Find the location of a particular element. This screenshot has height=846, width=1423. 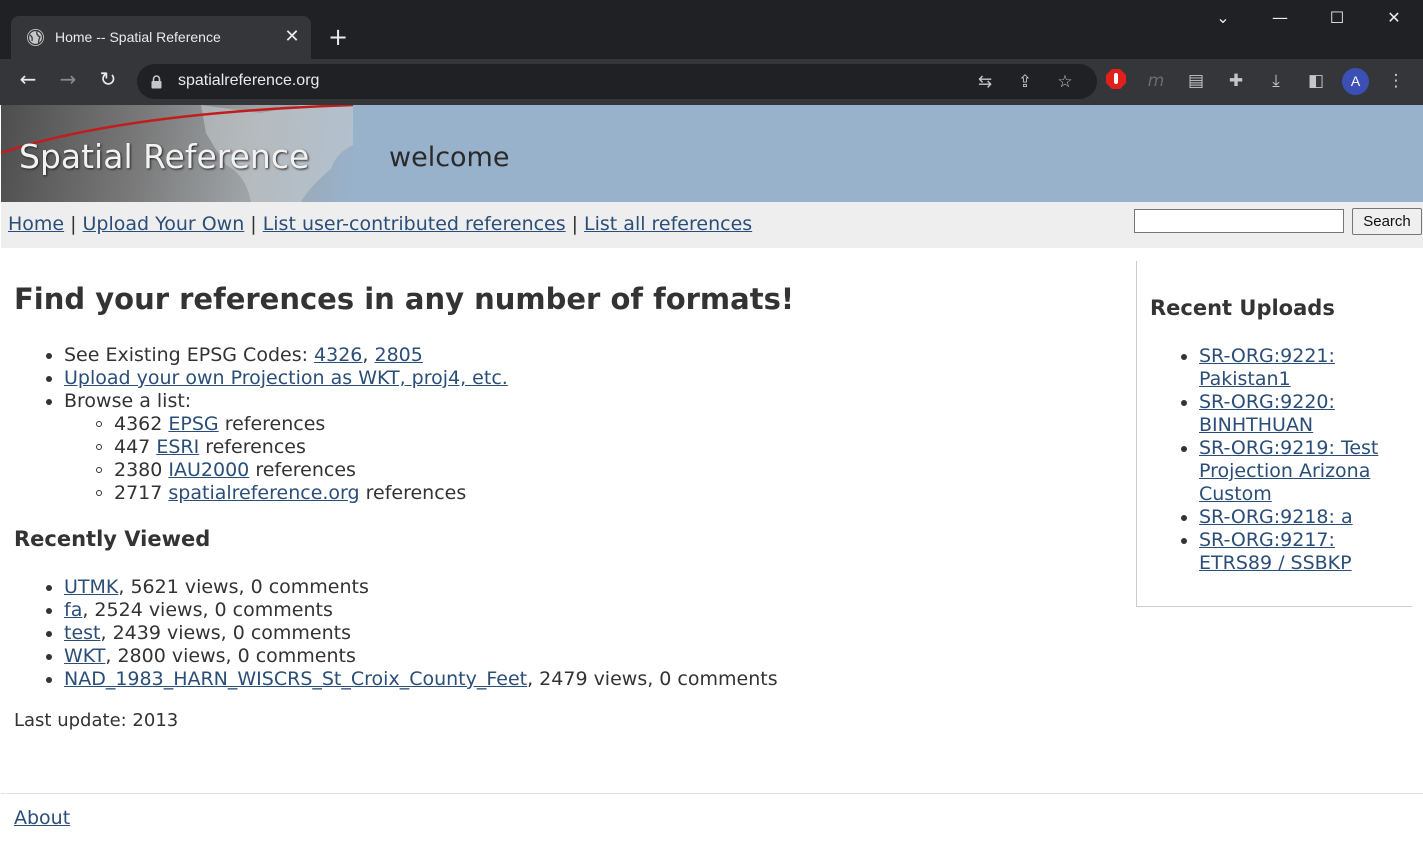

list-item: 447 ESRI references is located at coordinates (281, 447).